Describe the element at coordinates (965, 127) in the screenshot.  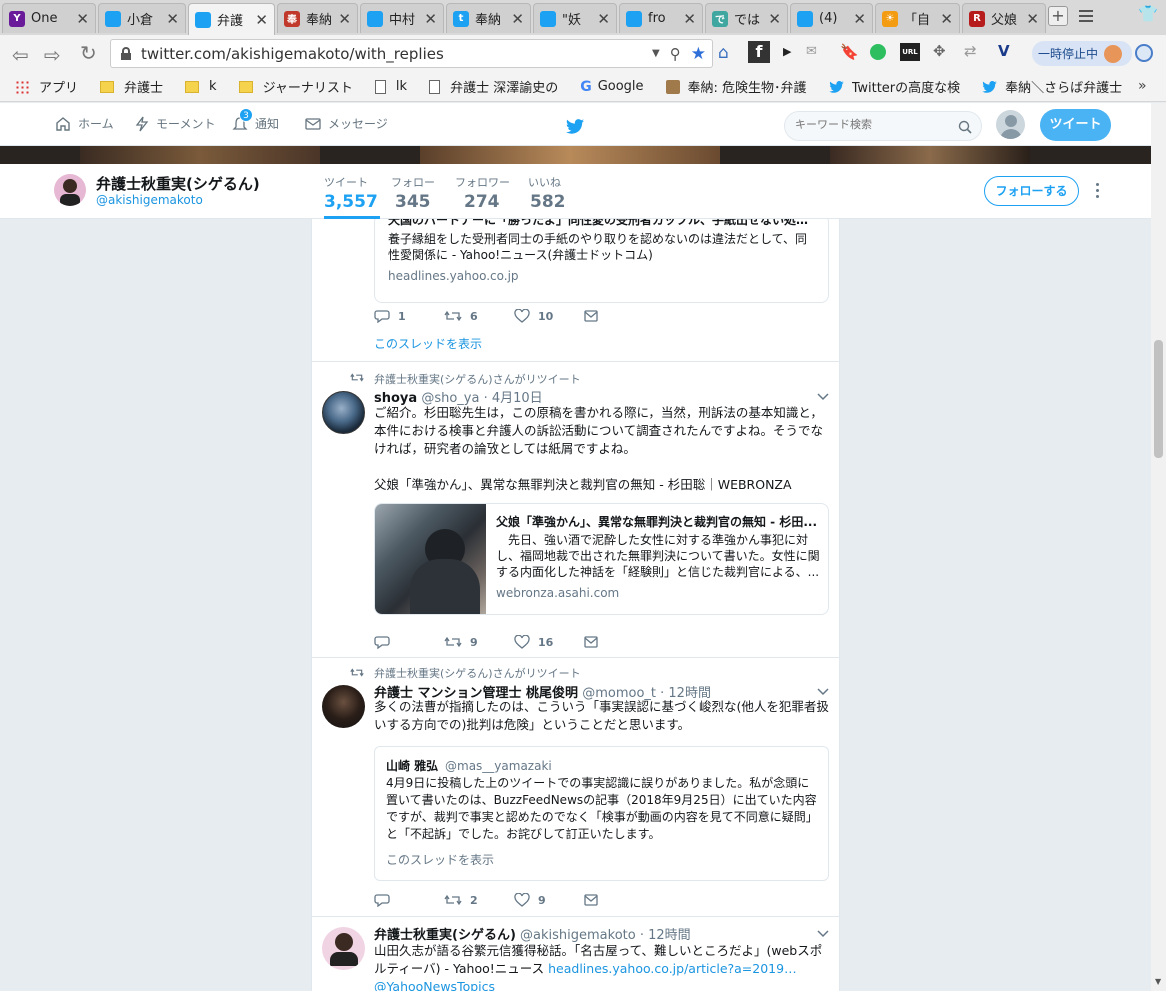
I see `search-icon` at that location.